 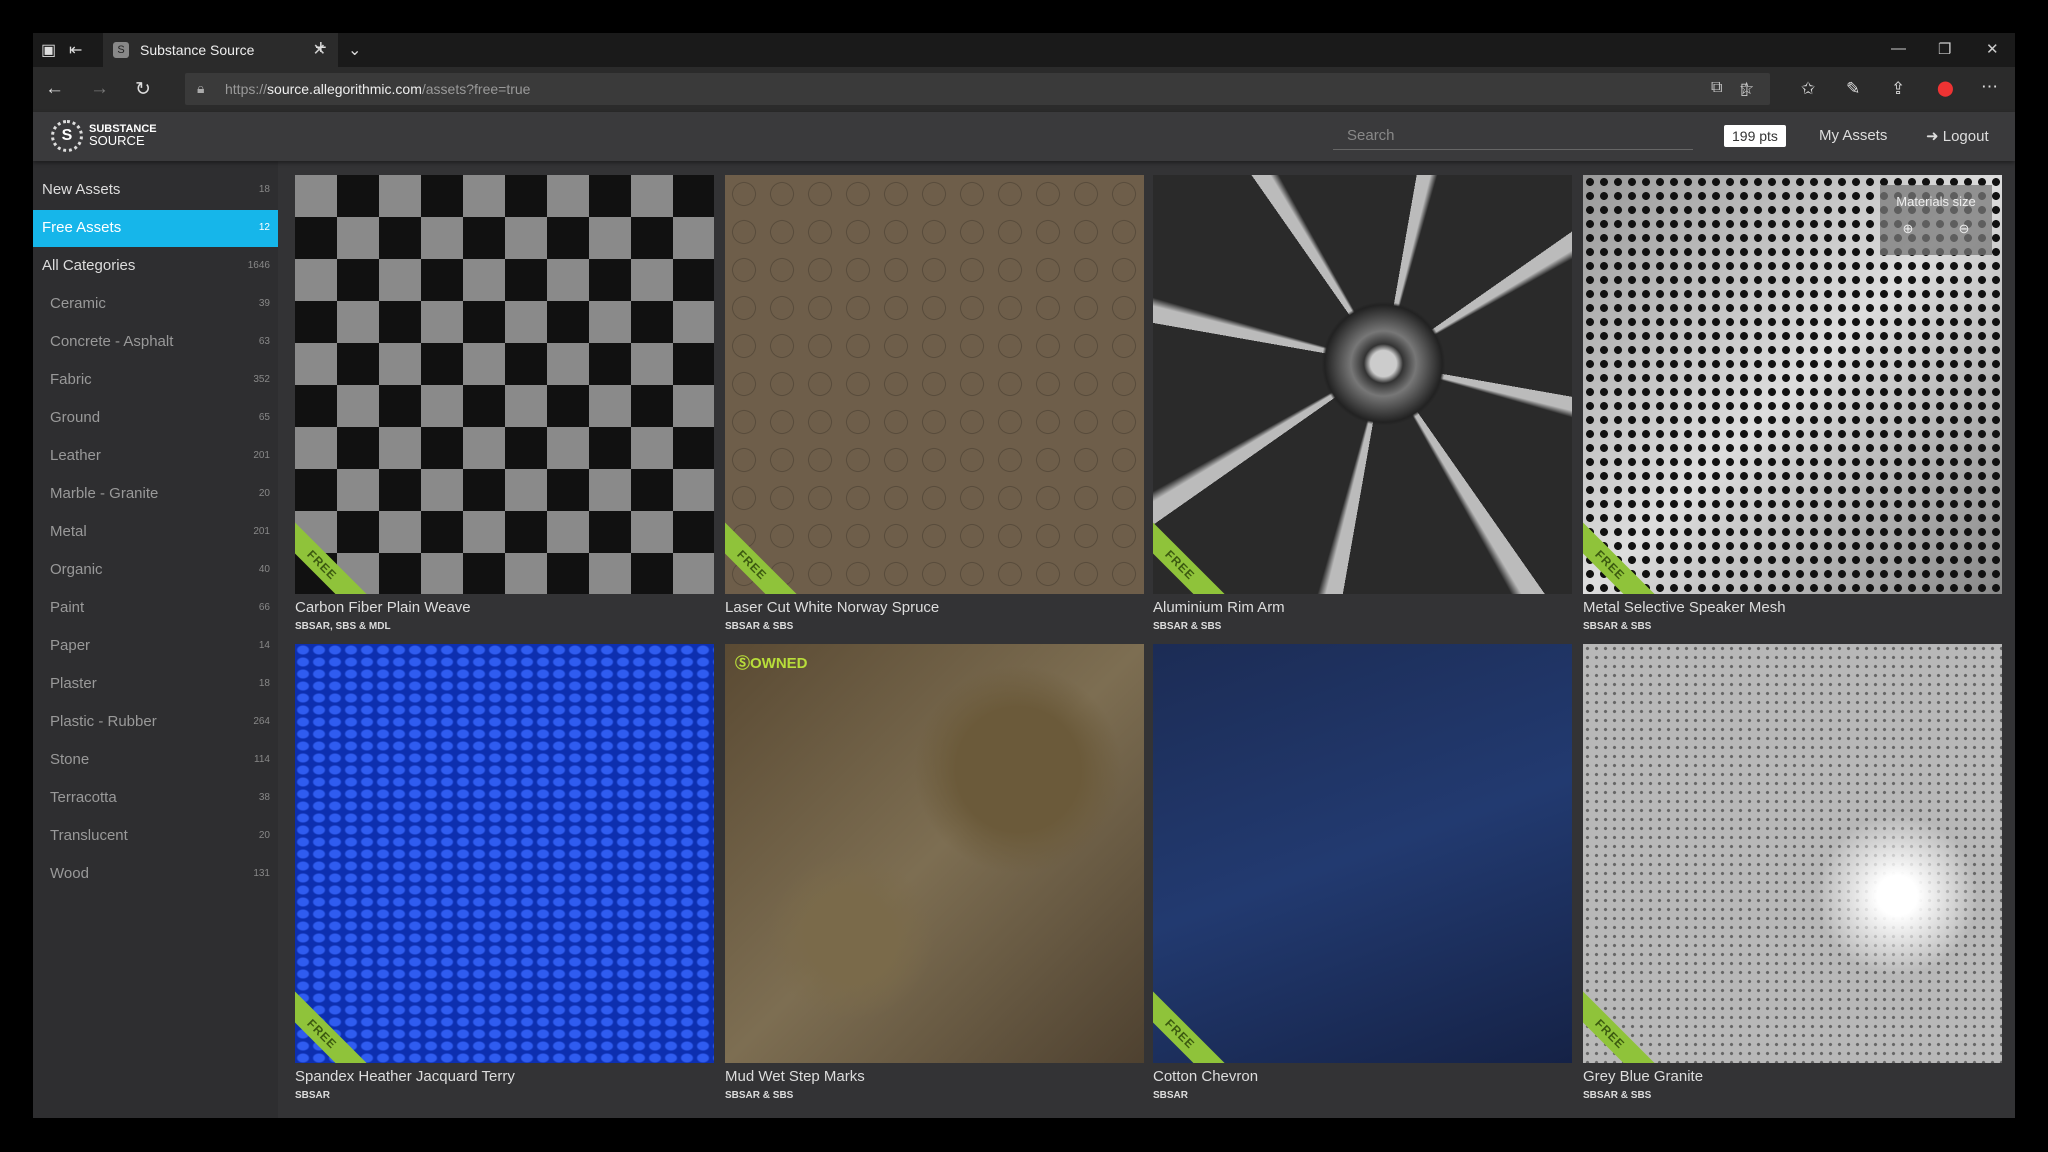 What do you see at coordinates (155, 456) in the screenshot?
I see `sidebar-item-leather: Leather 201` at bounding box center [155, 456].